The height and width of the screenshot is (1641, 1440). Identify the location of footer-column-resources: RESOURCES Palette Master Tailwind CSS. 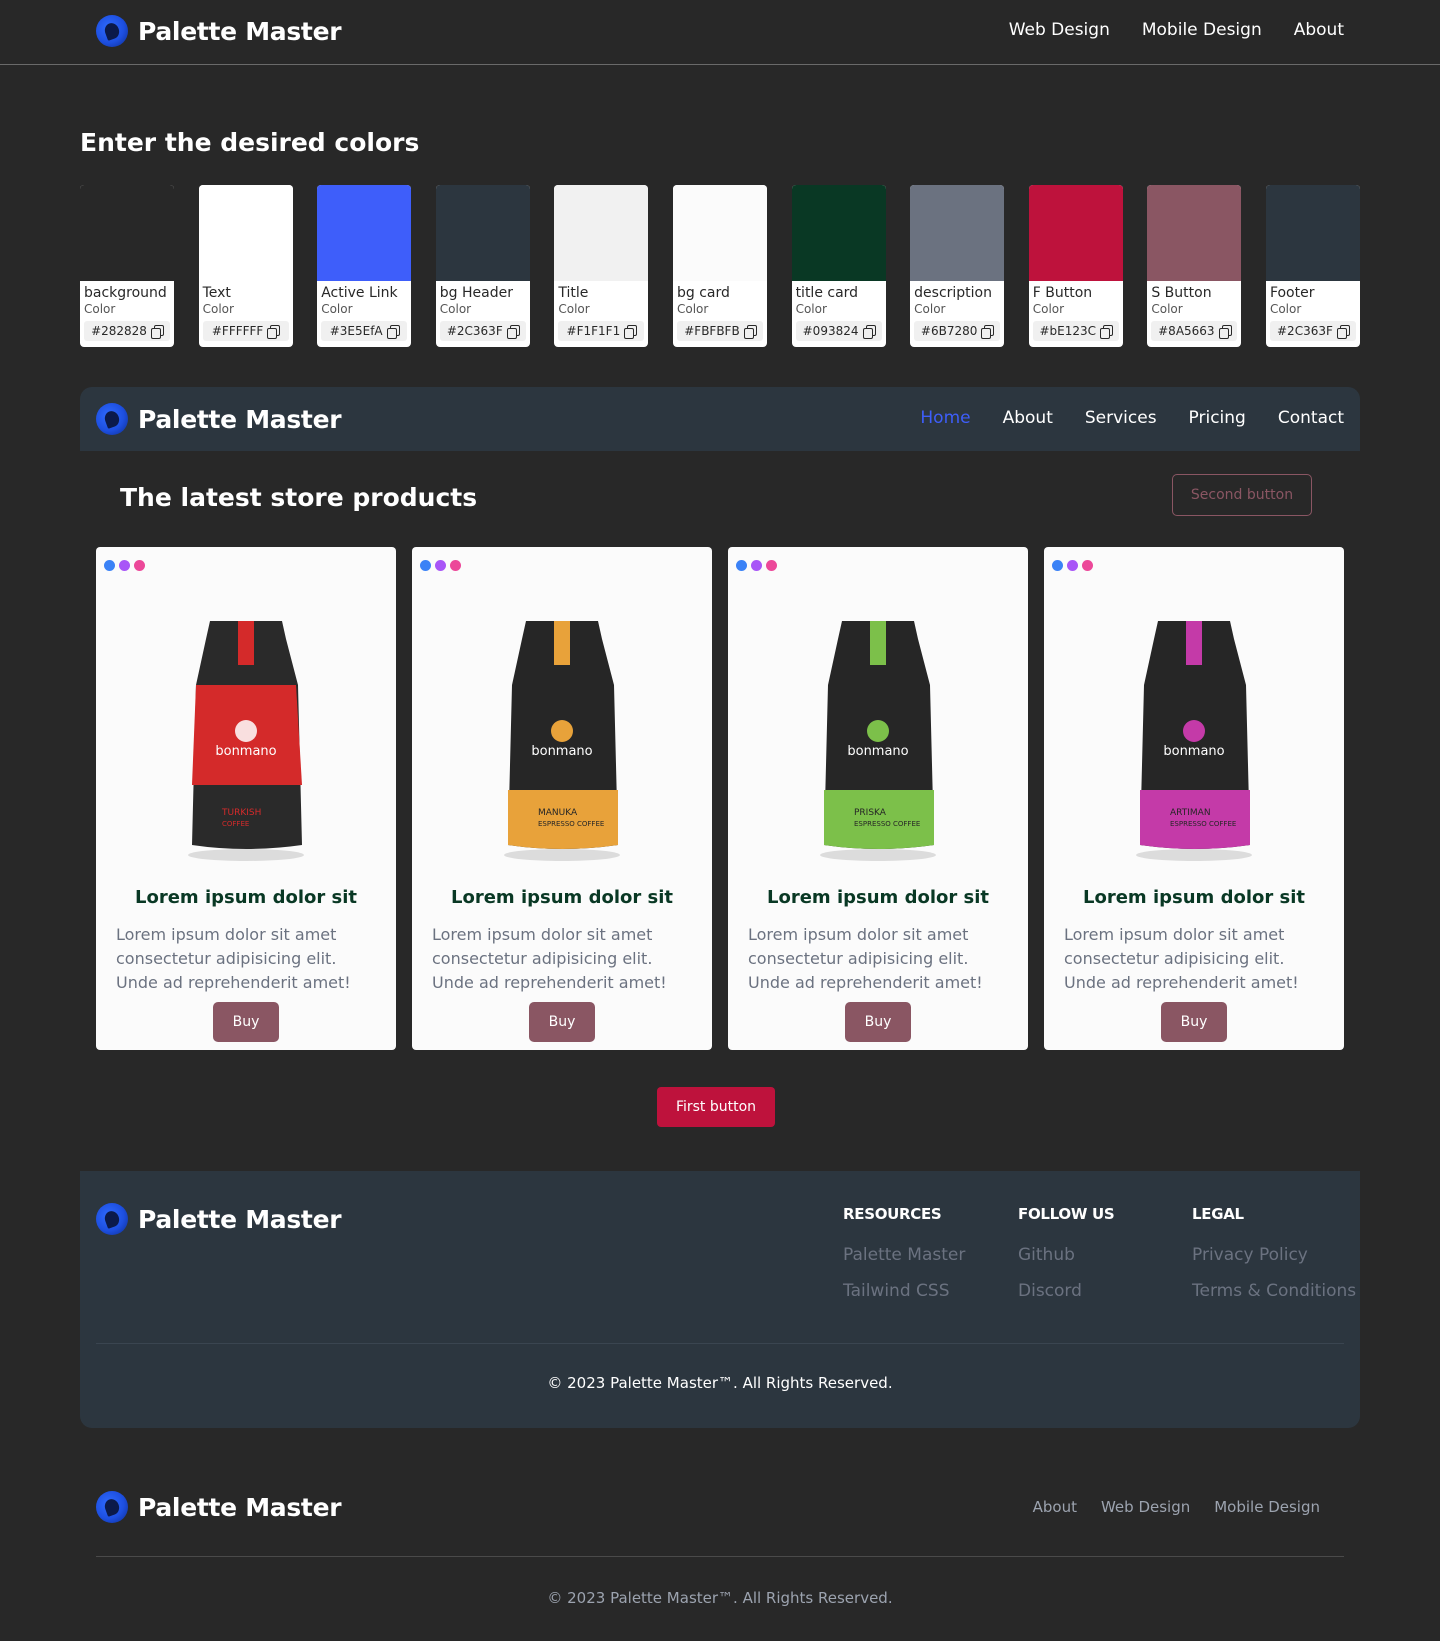
(904, 1253).